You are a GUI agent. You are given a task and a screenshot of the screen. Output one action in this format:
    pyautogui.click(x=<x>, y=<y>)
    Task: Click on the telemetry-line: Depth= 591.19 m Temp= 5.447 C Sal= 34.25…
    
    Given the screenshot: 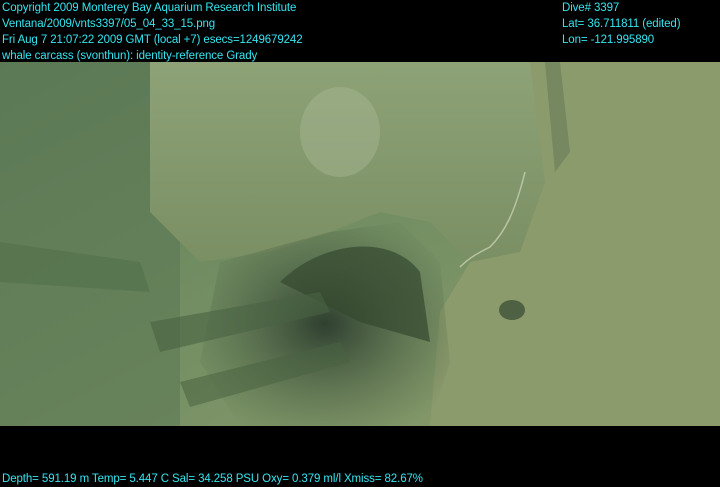 What is the action you would take?
    pyautogui.click(x=212, y=479)
    